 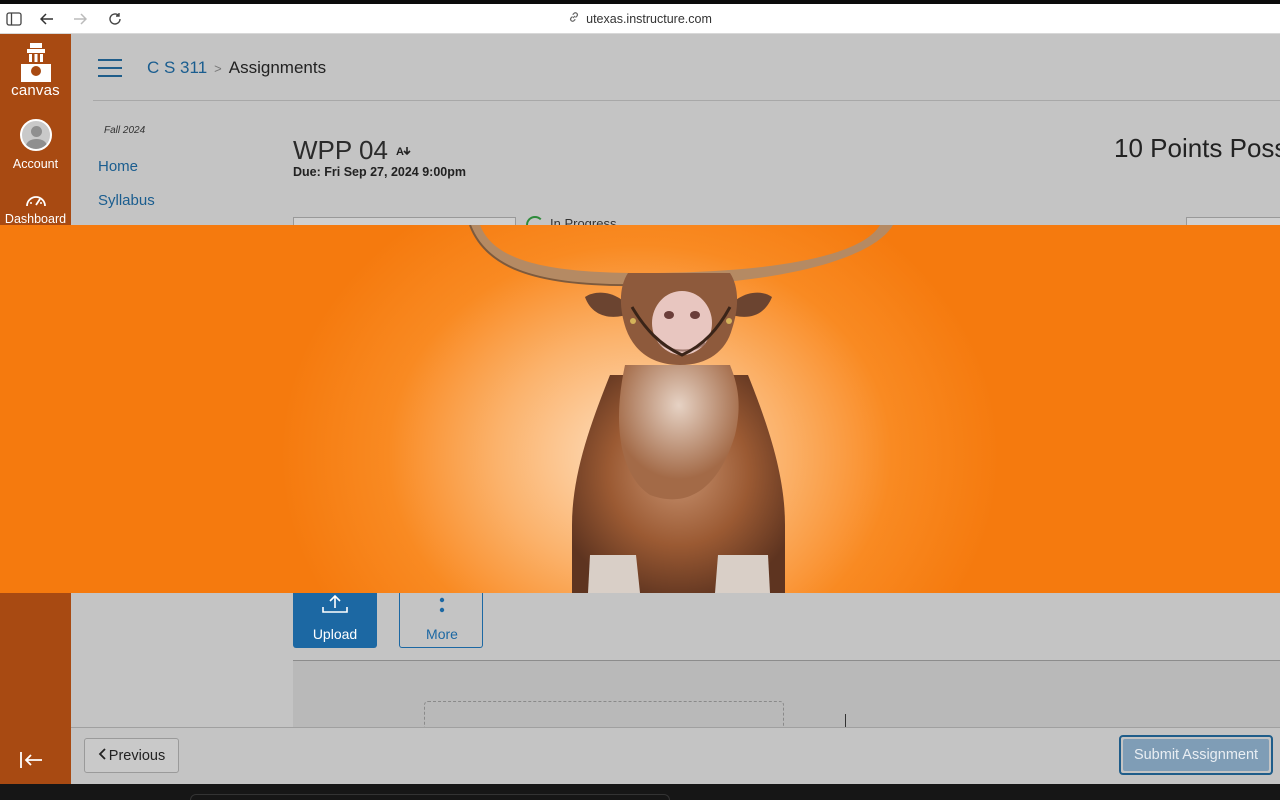 I want to click on collapse-nav-icon, so click(x=32, y=762).